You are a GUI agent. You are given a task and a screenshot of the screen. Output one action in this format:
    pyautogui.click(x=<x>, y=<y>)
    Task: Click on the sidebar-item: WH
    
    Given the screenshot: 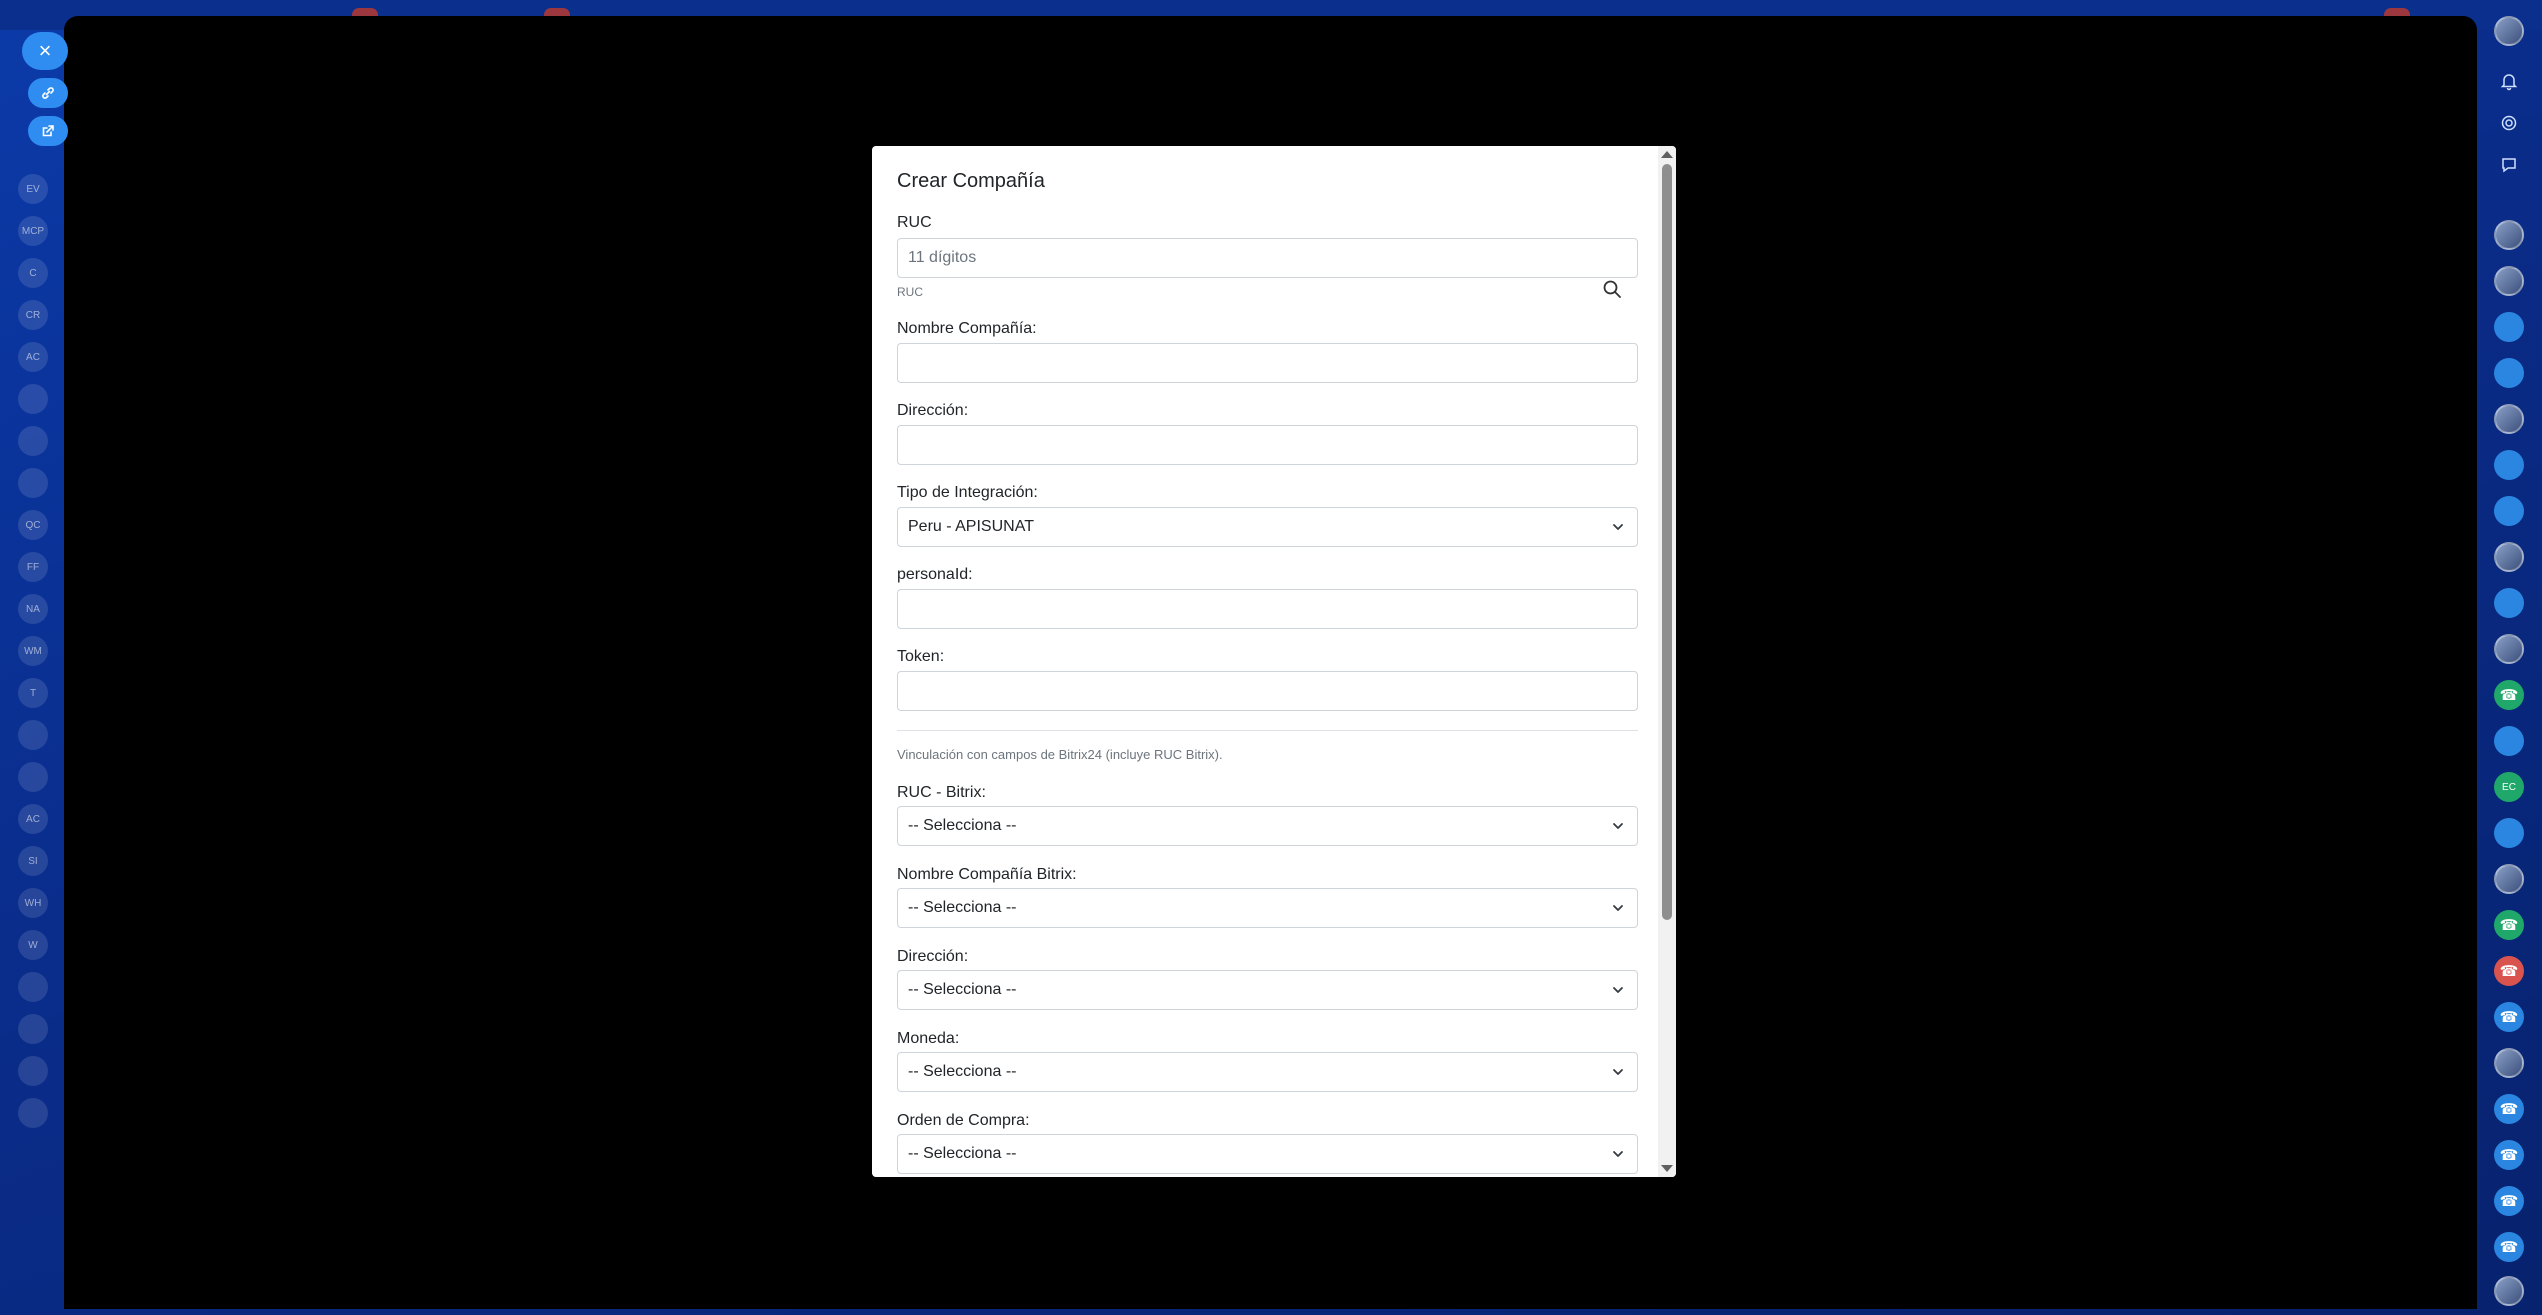 What is the action you would take?
    pyautogui.click(x=33, y=903)
    